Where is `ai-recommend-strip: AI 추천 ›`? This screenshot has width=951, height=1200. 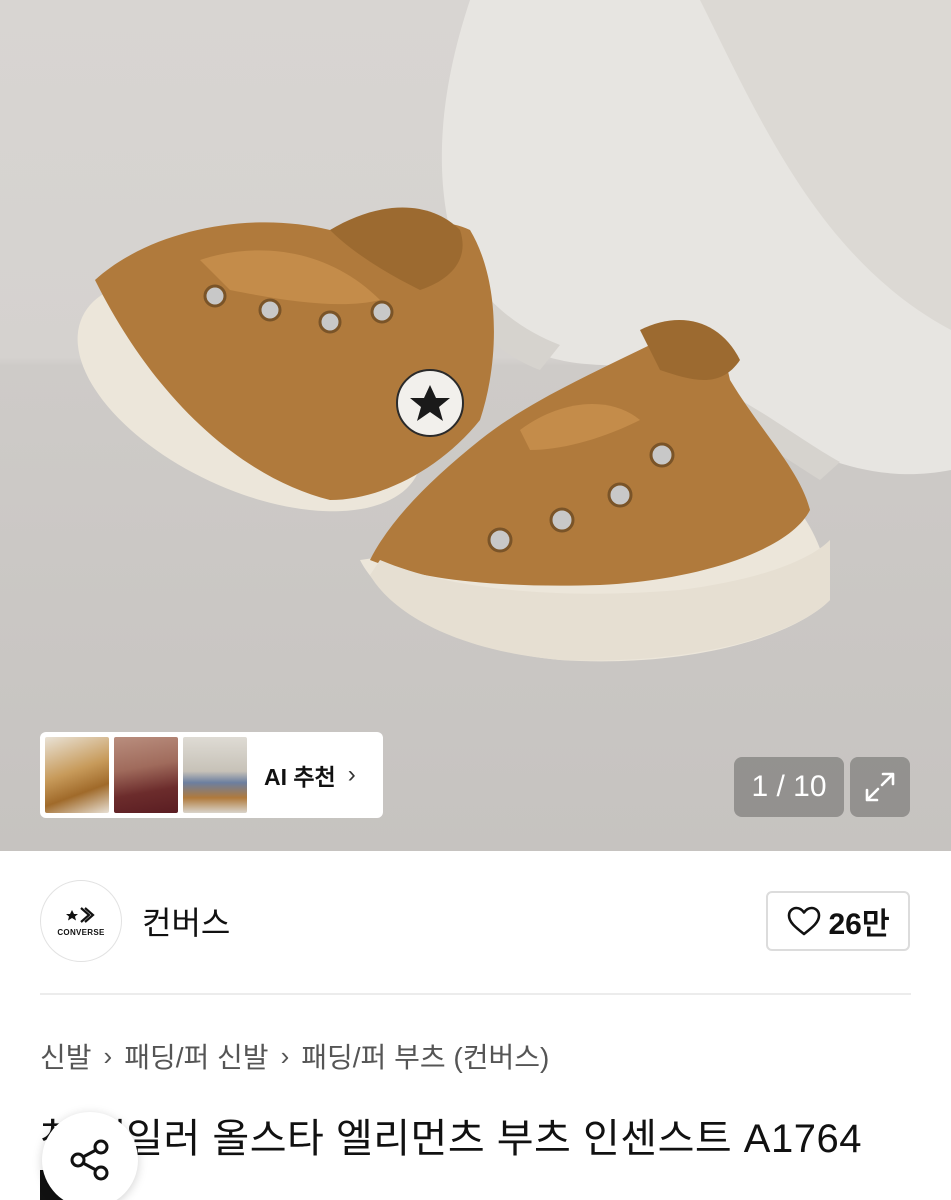
ai-recommend-strip: AI 추천 › is located at coordinates (211, 775).